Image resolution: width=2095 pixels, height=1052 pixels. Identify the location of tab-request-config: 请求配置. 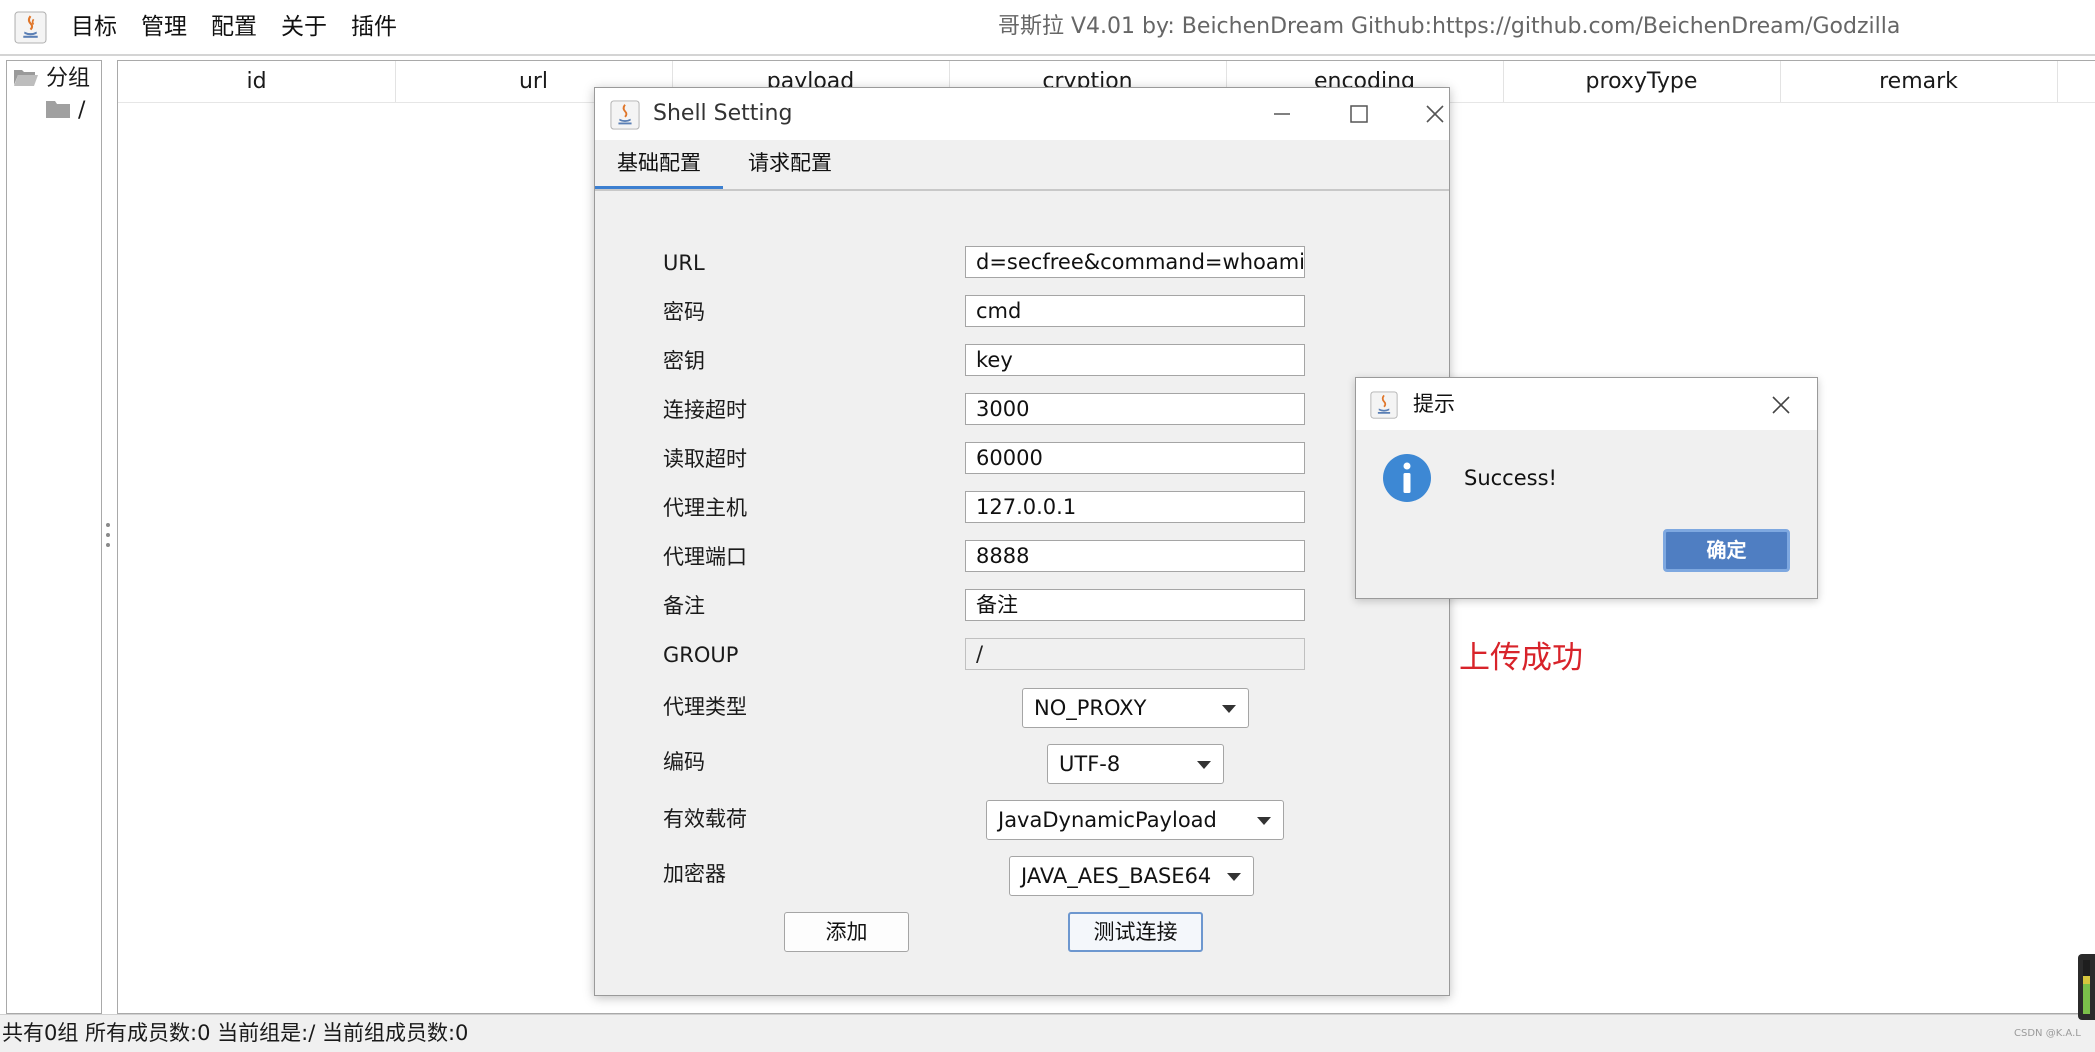
(790, 163).